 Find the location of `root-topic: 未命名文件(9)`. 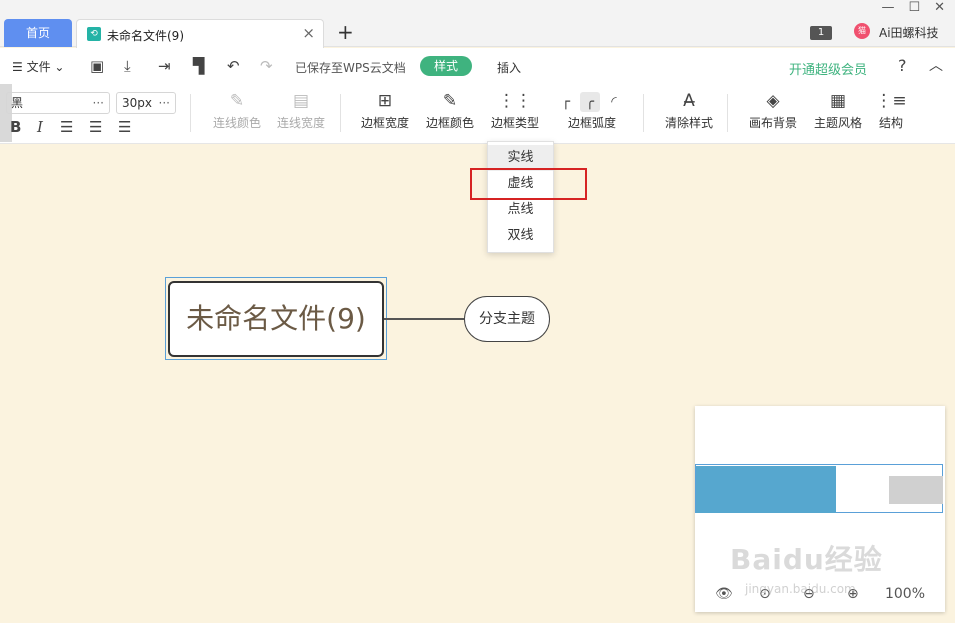

root-topic: 未命名文件(9) is located at coordinates (276, 319).